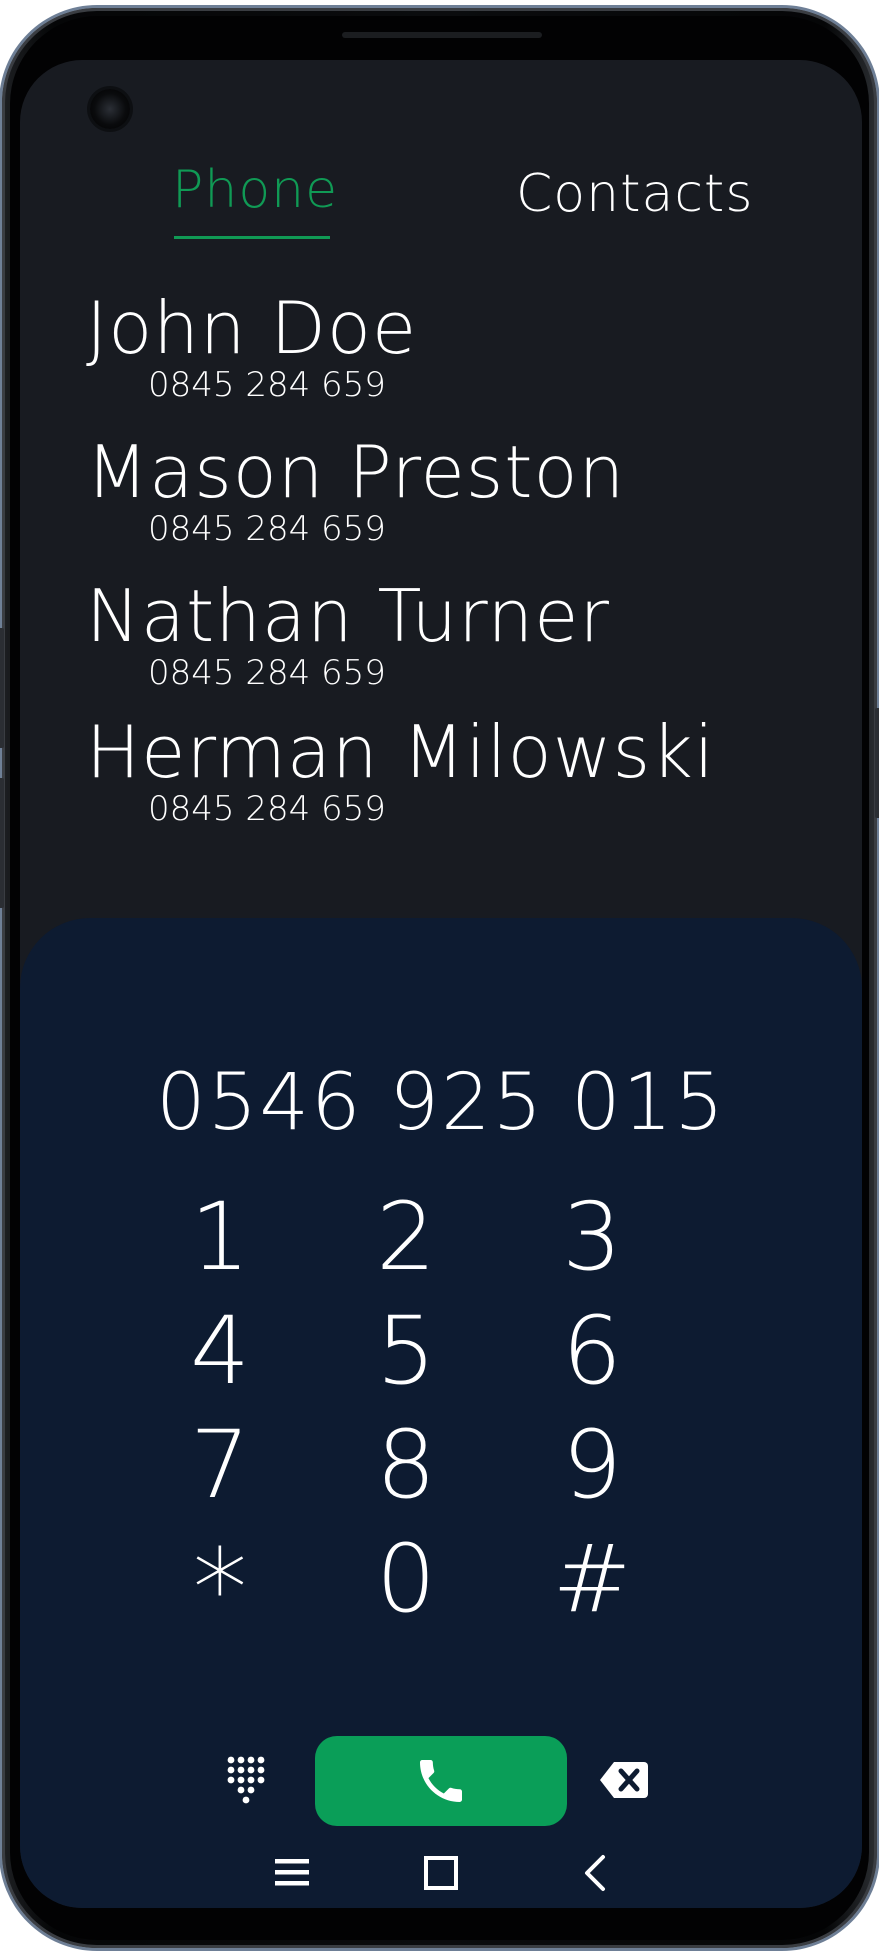 The image size is (879, 1951). Describe the element at coordinates (441, 205) in the screenshot. I see `tab-bar: Phone Contacts` at that location.